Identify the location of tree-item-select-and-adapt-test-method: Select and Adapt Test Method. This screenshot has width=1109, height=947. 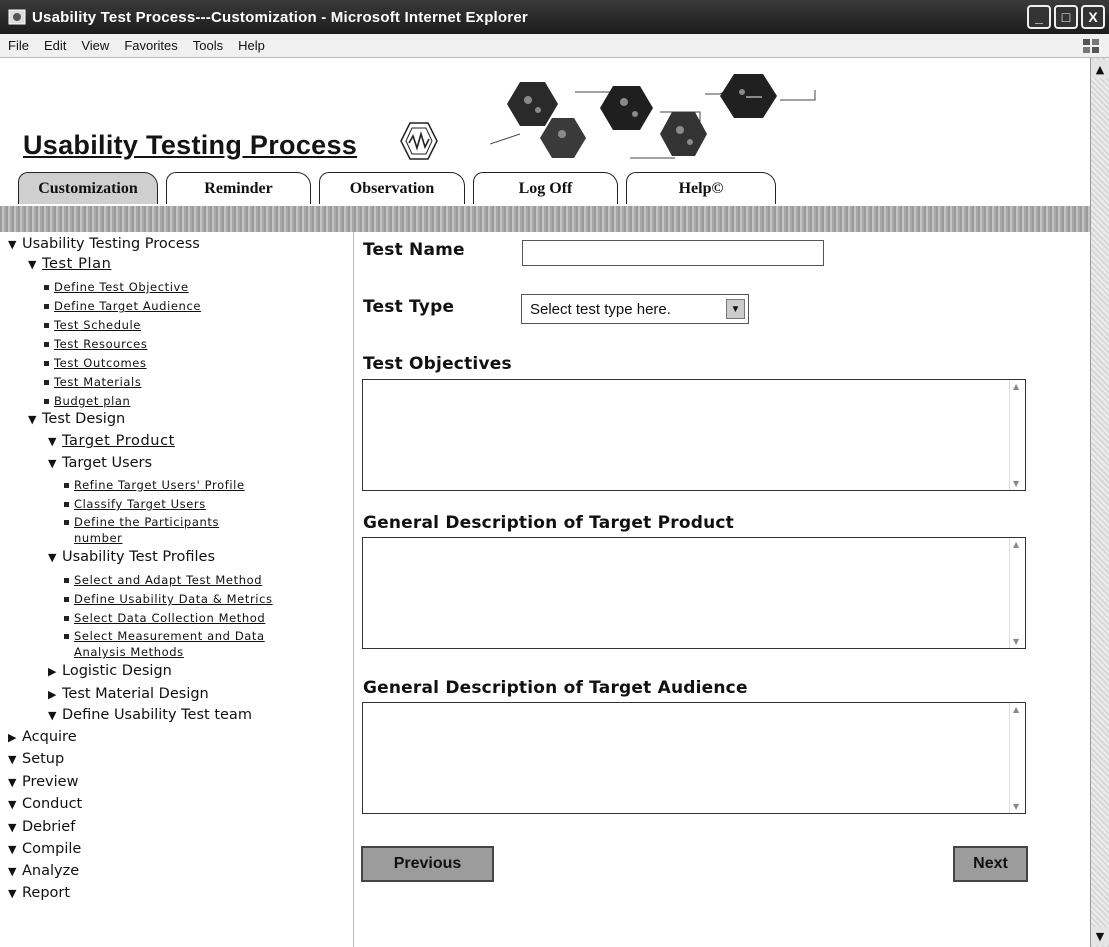
(163, 580).